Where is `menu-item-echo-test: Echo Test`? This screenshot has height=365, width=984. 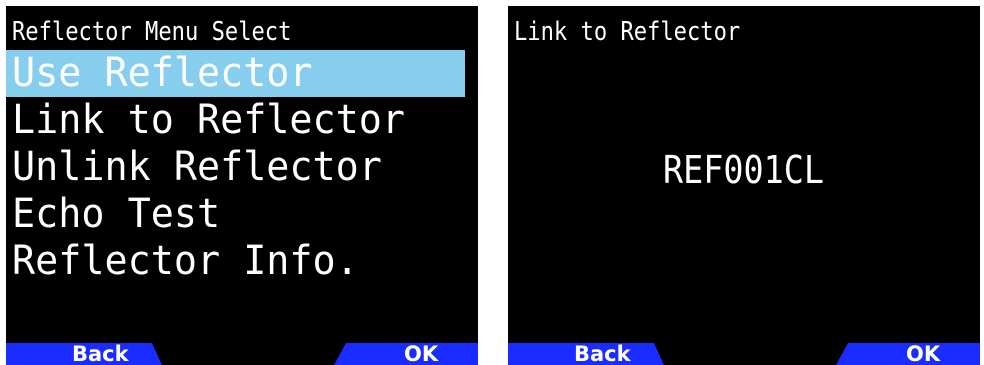 menu-item-echo-test: Echo Test is located at coordinates (242, 214).